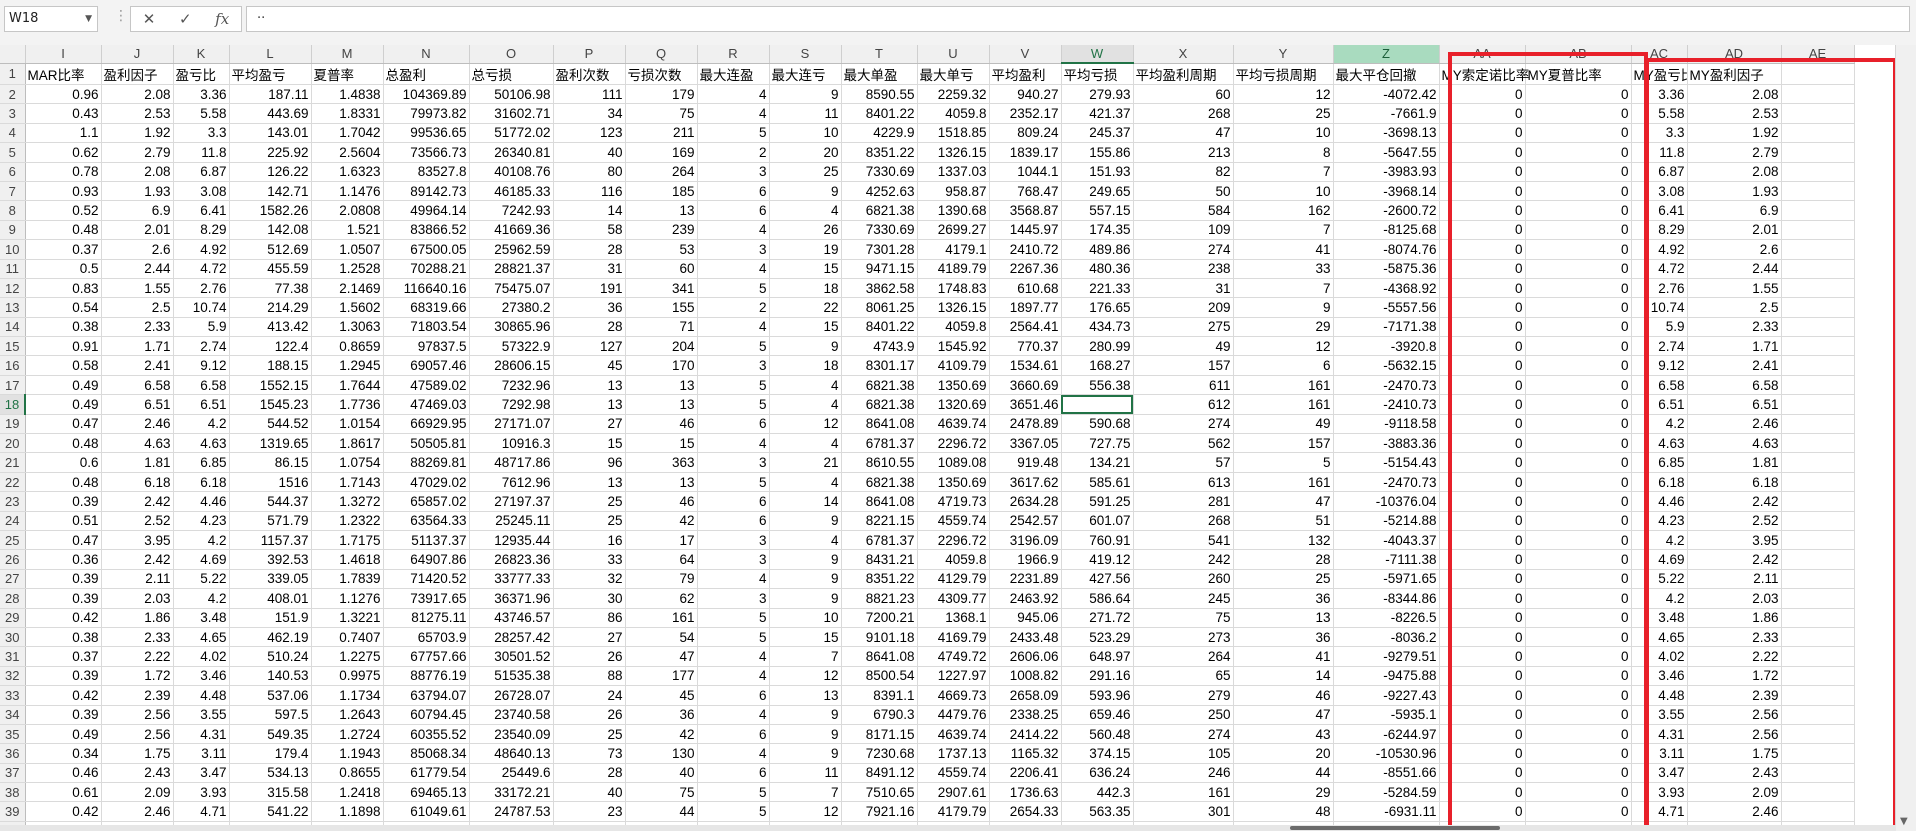 Image resolution: width=1916 pixels, height=831 pixels. Describe the element at coordinates (426, 540) in the screenshot. I see `cell-n25: 51137.37` at that location.